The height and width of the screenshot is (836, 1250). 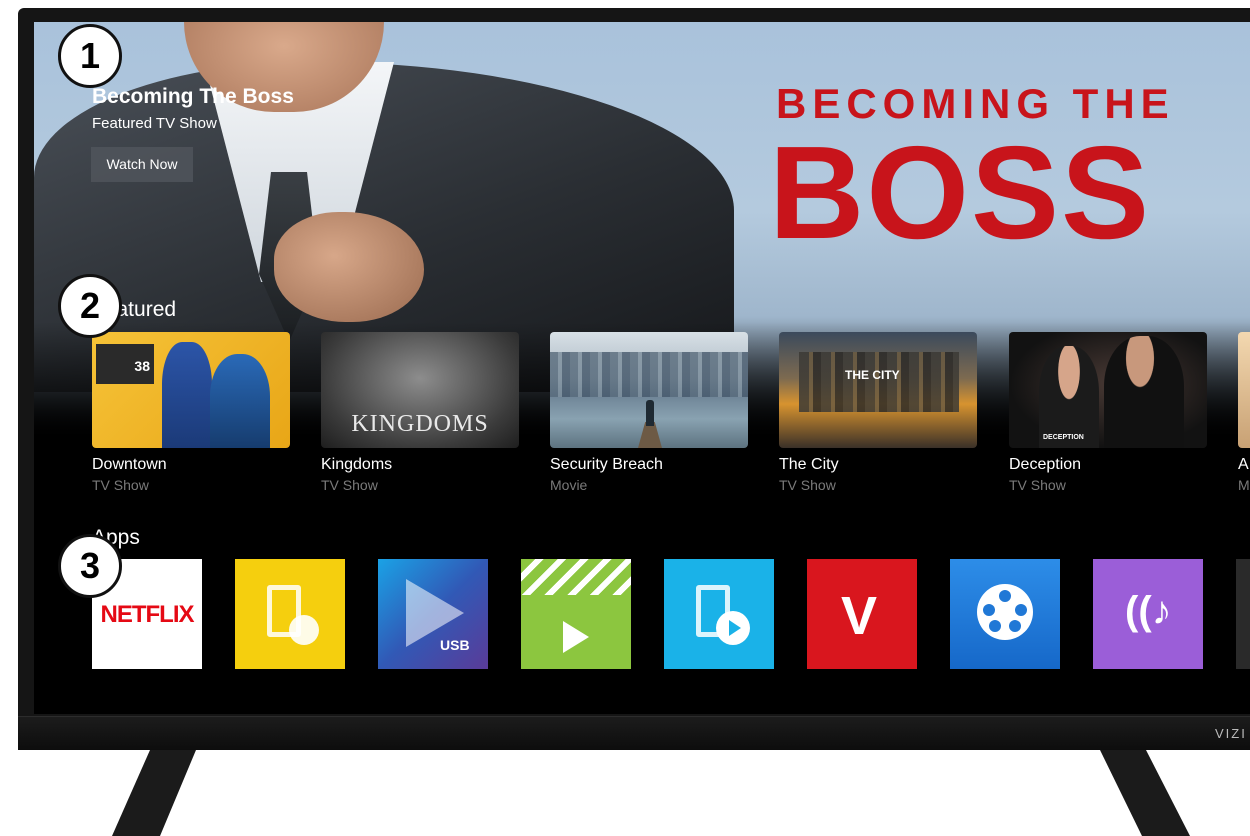 I want to click on tv-stand, so click(x=651, y=793).